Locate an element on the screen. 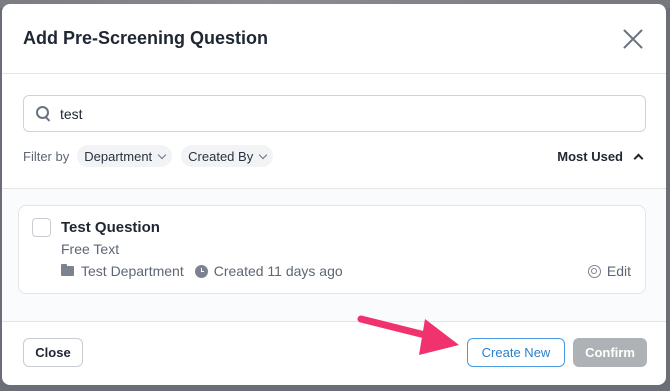  question-type: Free Text is located at coordinates (90, 249).